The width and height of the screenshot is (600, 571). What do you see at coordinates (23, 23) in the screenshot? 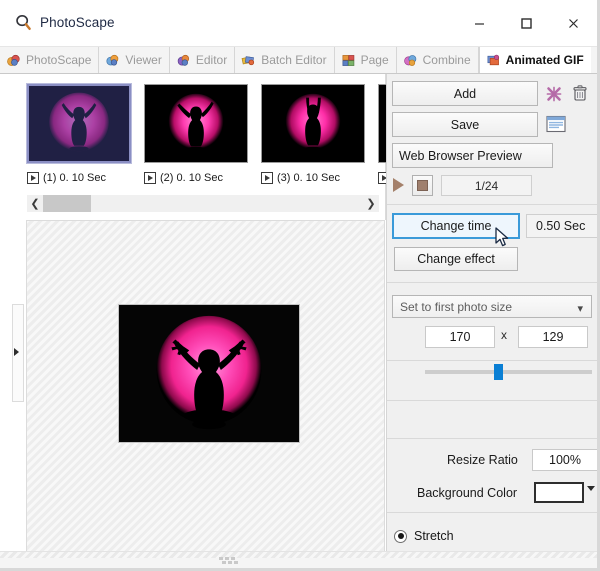
I see `magnifier-logo-icon` at bounding box center [23, 23].